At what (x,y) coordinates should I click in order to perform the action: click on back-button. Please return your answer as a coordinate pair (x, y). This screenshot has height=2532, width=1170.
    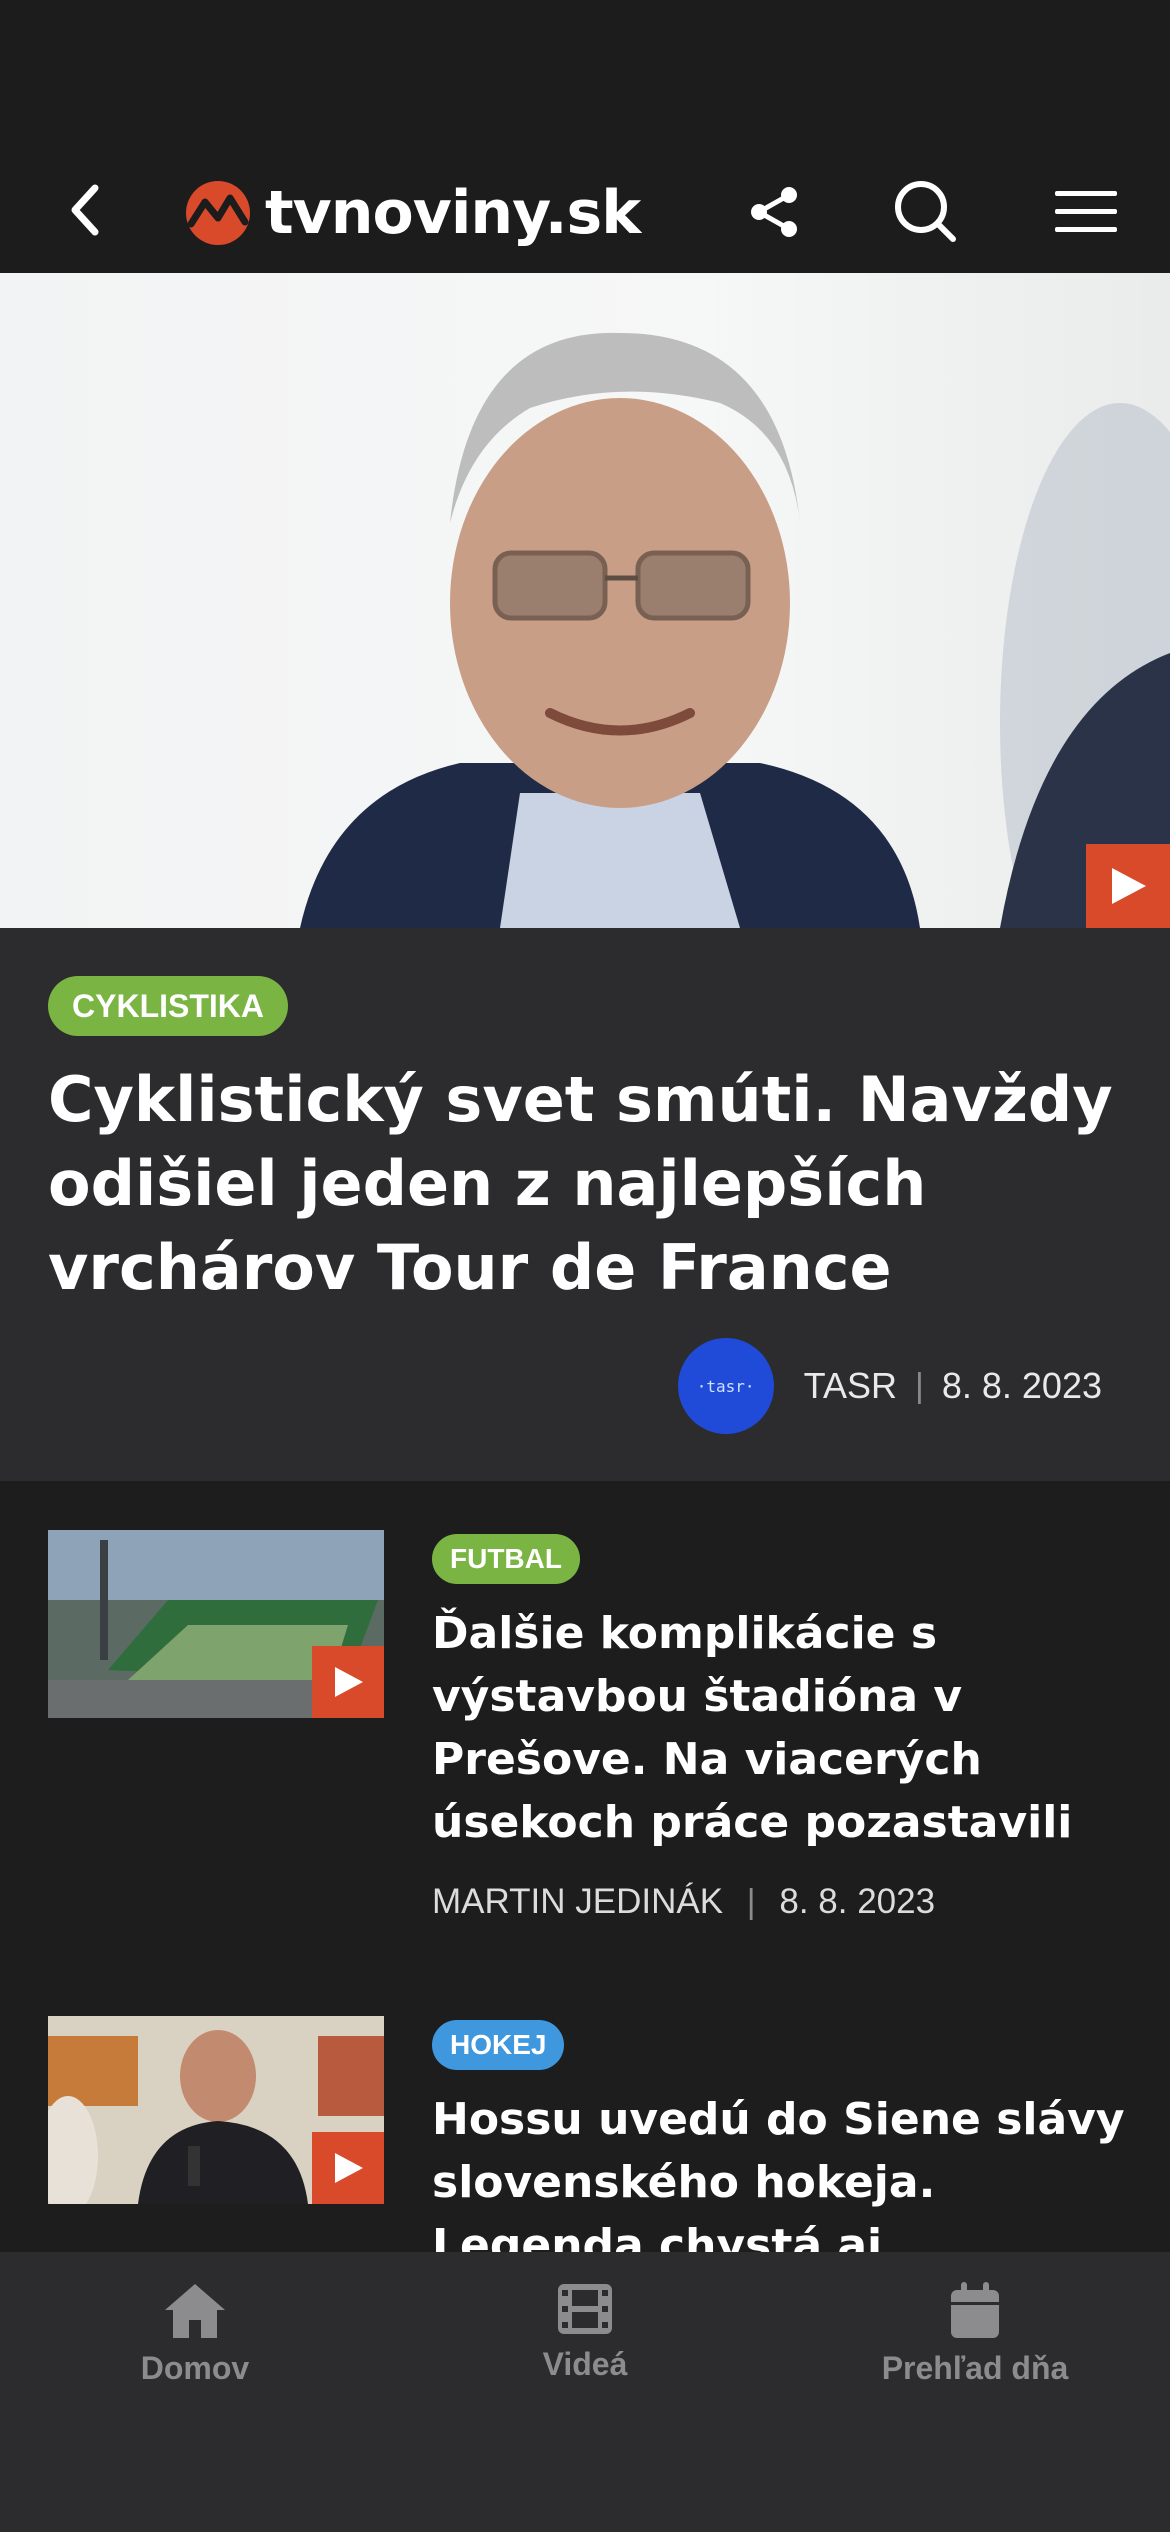
    Looking at the image, I should click on (85, 210).